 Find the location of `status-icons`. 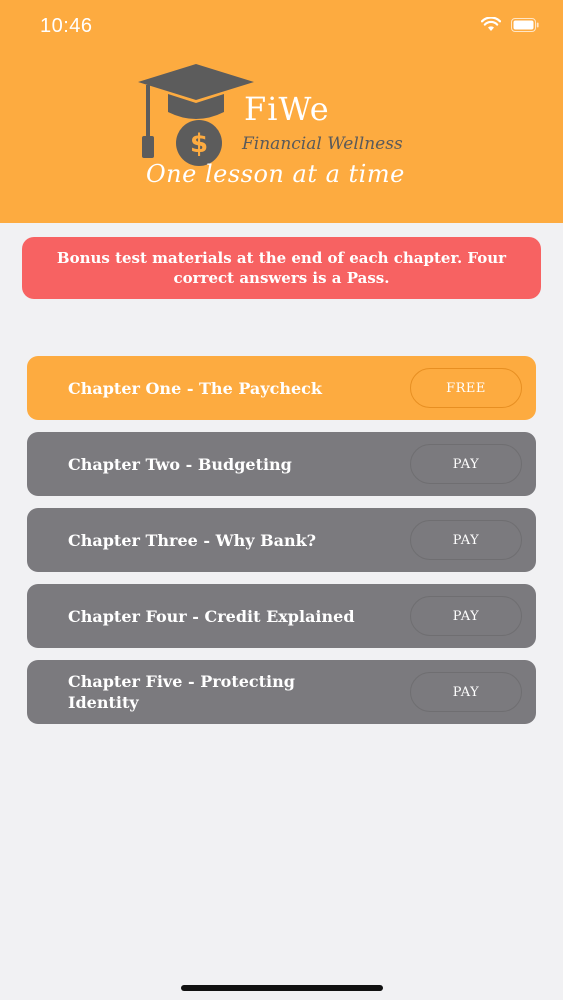

status-icons is located at coordinates (510, 24).